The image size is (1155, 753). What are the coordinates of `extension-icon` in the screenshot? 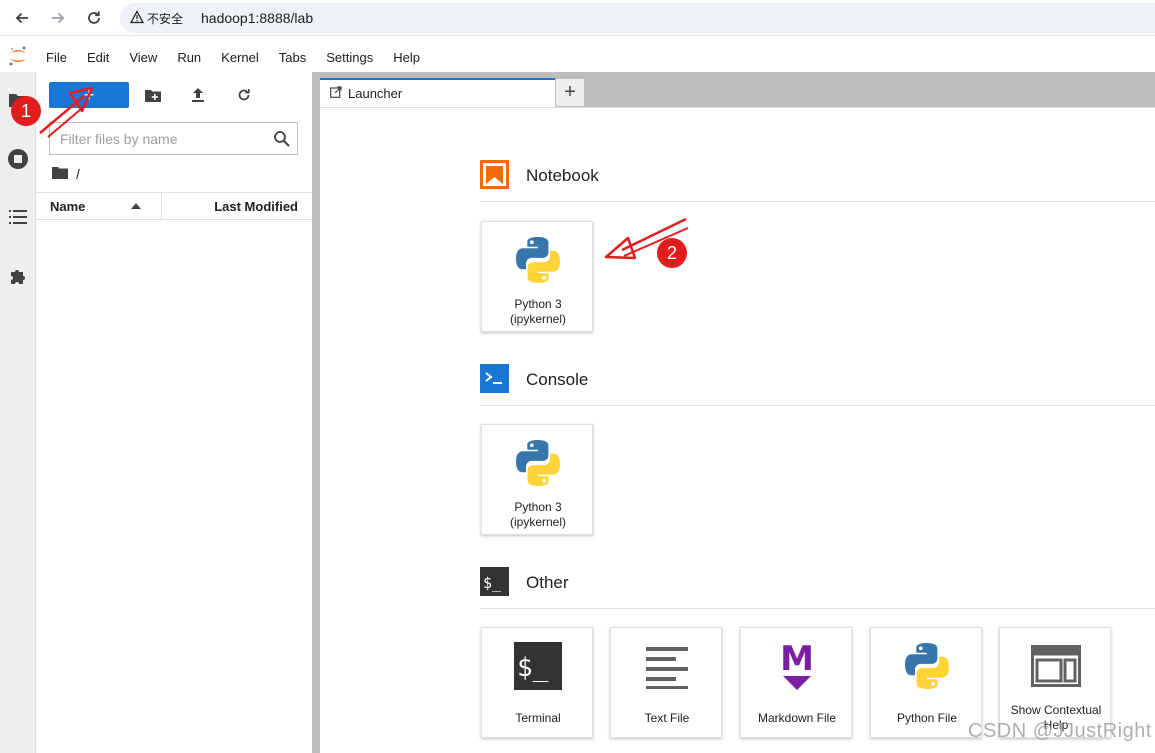 It's located at (18, 276).